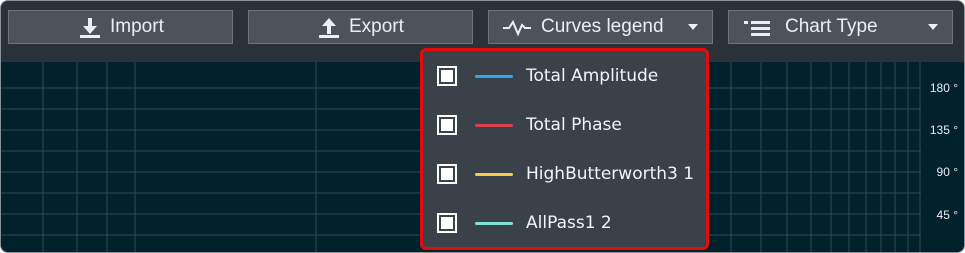  Describe the element at coordinates (137, 26) in the screenshot. I see `import-label: Import` at that location.